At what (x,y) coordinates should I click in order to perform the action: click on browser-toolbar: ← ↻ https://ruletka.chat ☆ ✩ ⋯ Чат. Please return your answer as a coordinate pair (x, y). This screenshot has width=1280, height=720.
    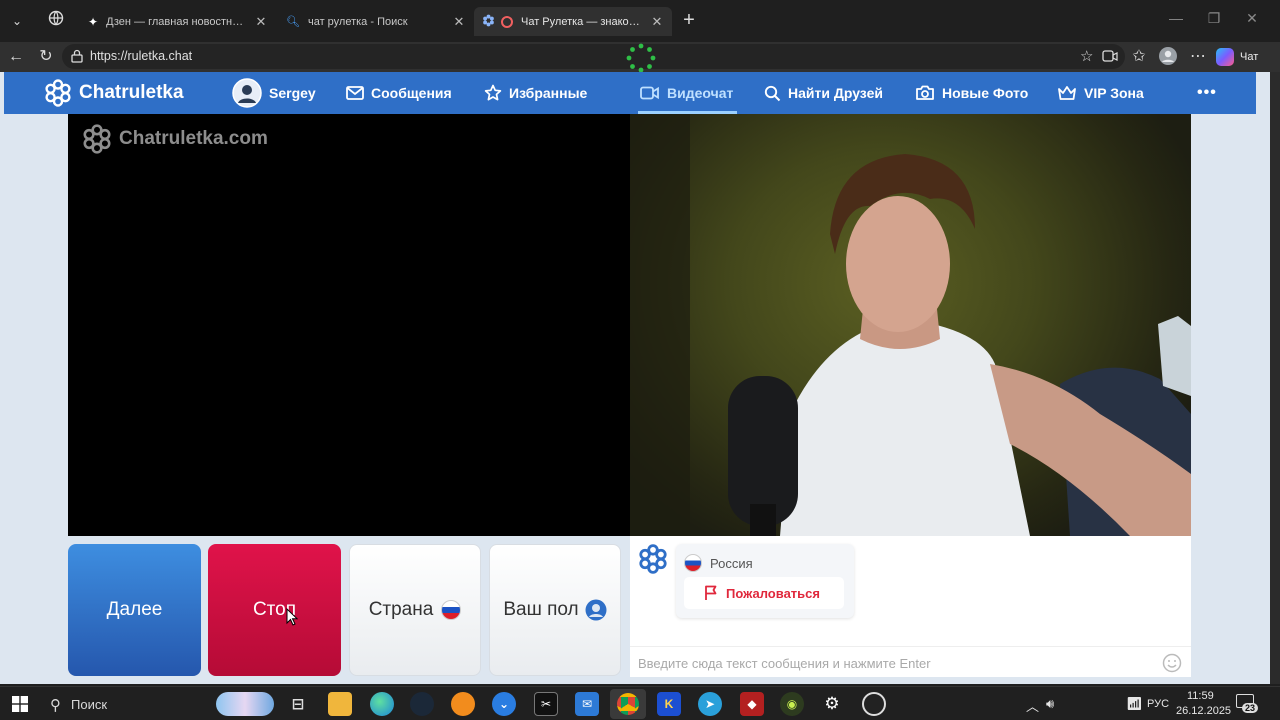
    Looking at the image, I should click on (640, 57).